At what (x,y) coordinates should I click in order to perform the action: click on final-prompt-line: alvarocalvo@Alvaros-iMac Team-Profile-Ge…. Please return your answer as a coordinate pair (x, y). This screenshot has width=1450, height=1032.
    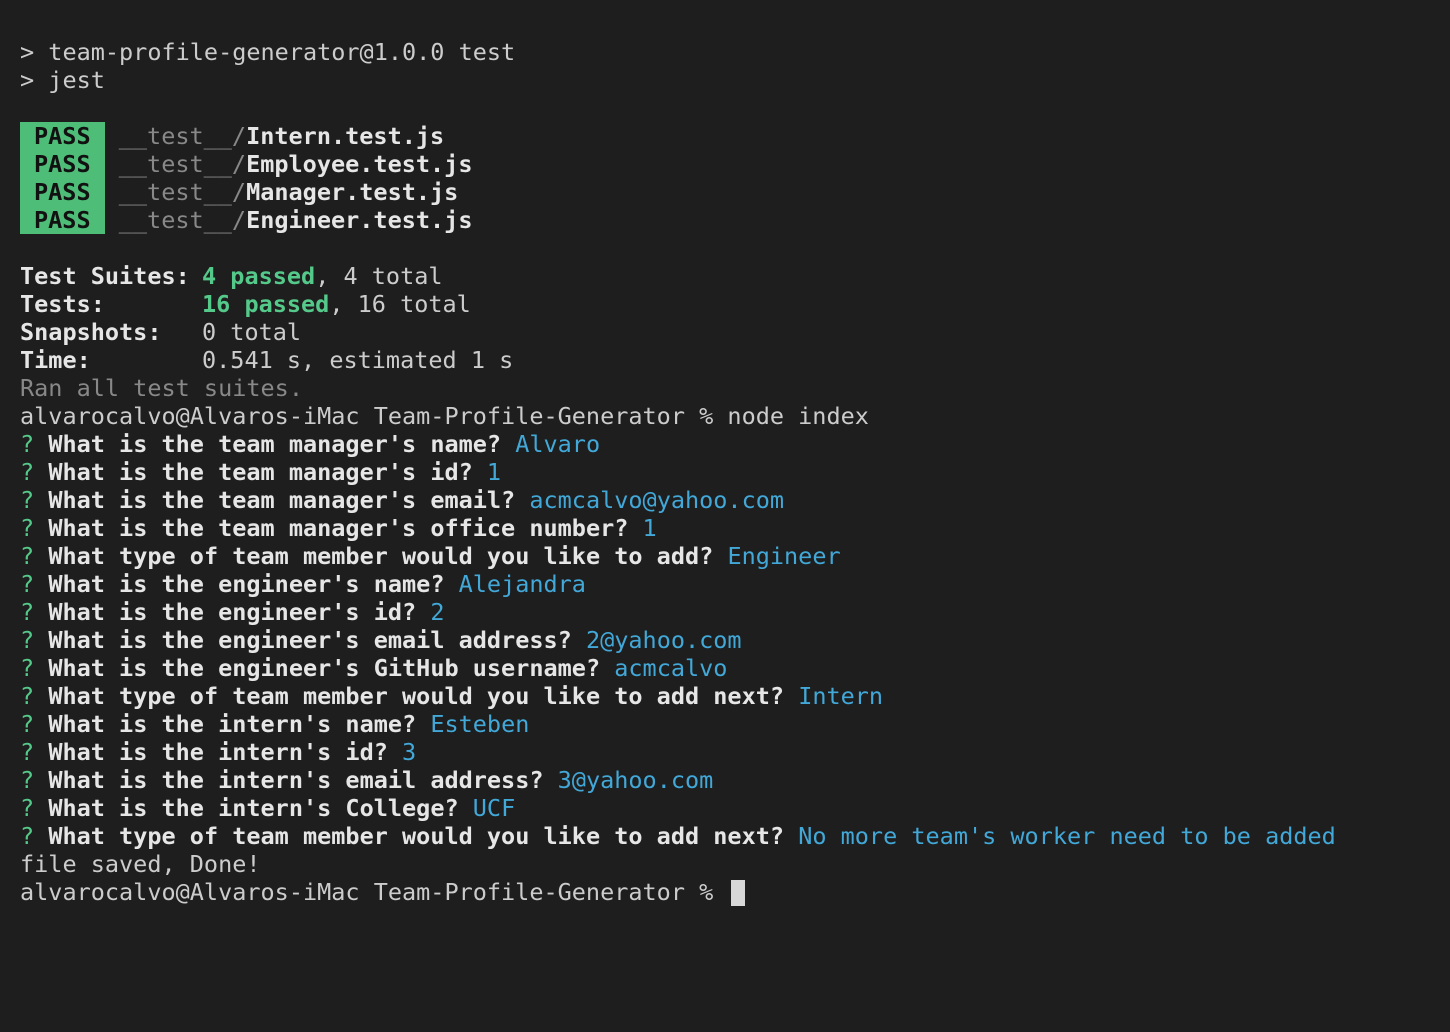
    Looking at the image, I should click on (725, 892).